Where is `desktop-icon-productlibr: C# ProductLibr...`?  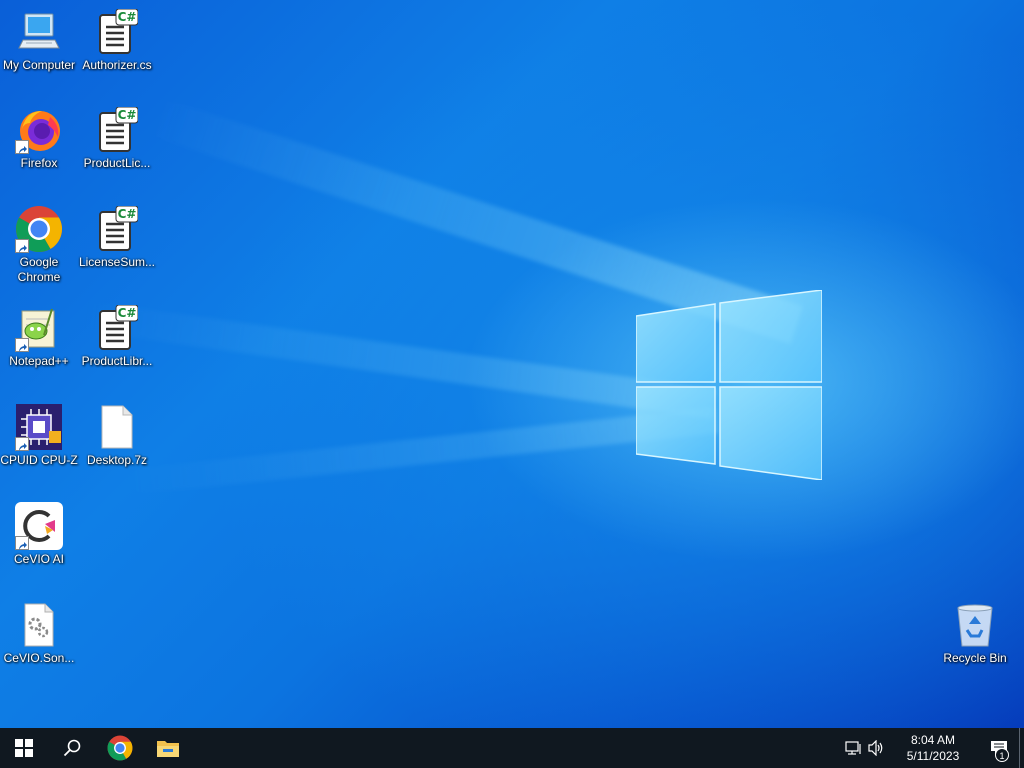
desktop-icon-productlibr: C# ProductLibr... is located at coordinates (117, 336).